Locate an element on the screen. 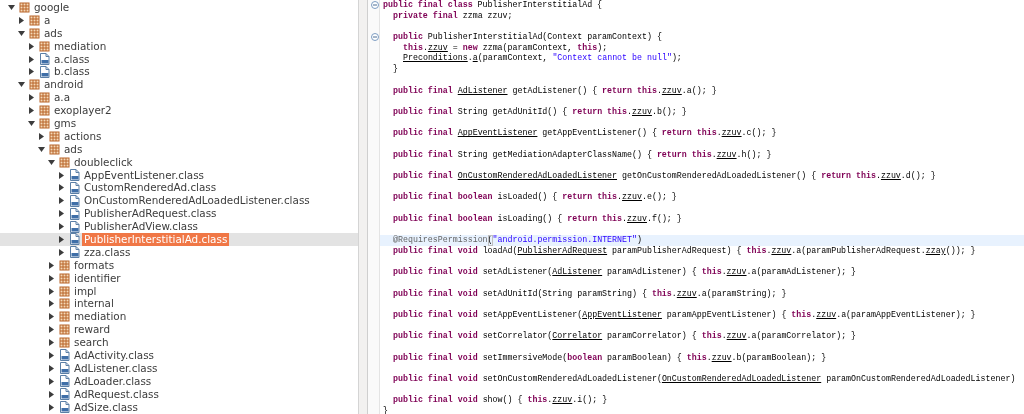 The image size is (1024, 414). code-line: public final class PublisherInterstitialAd { is located at coordinates (493, 5).